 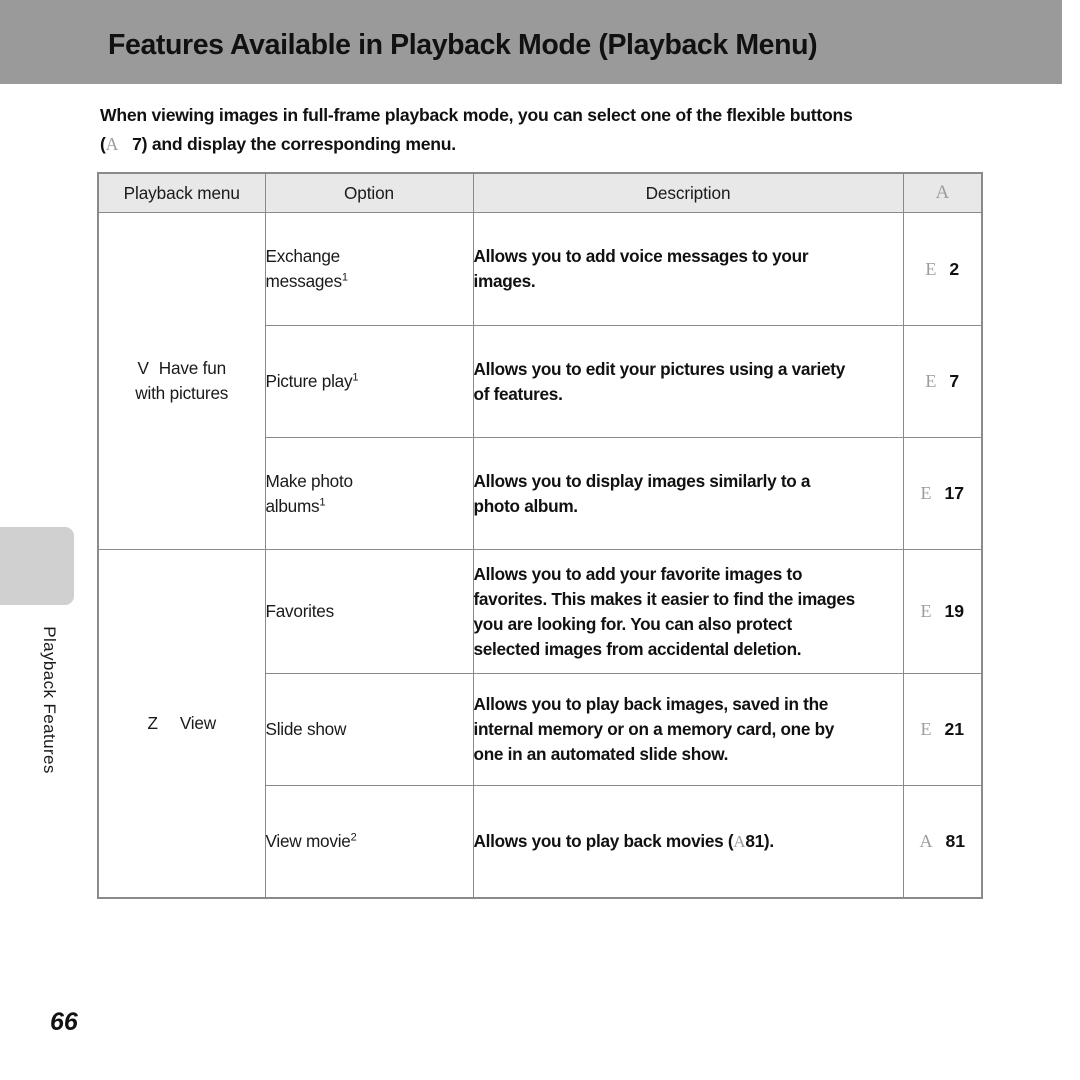 I want to click on column-header-option: Option, so click(x=369, y=192).